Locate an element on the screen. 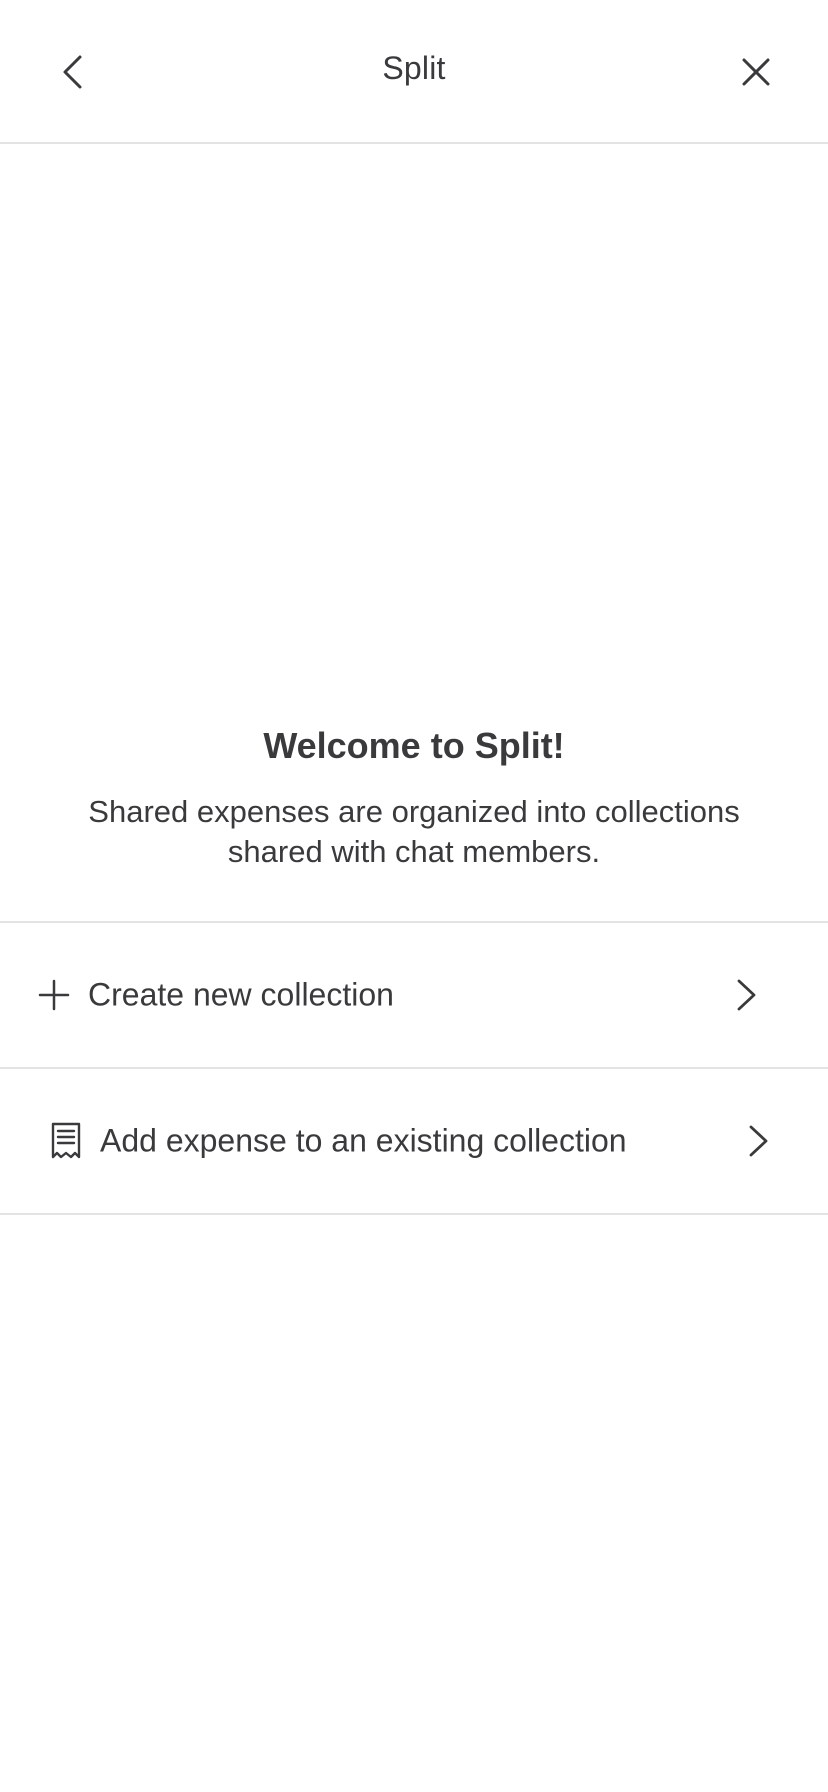 This screenshot has height=1792, width=828. welcome-heading: Welcome to Split! is located at coordinates (414, 745).